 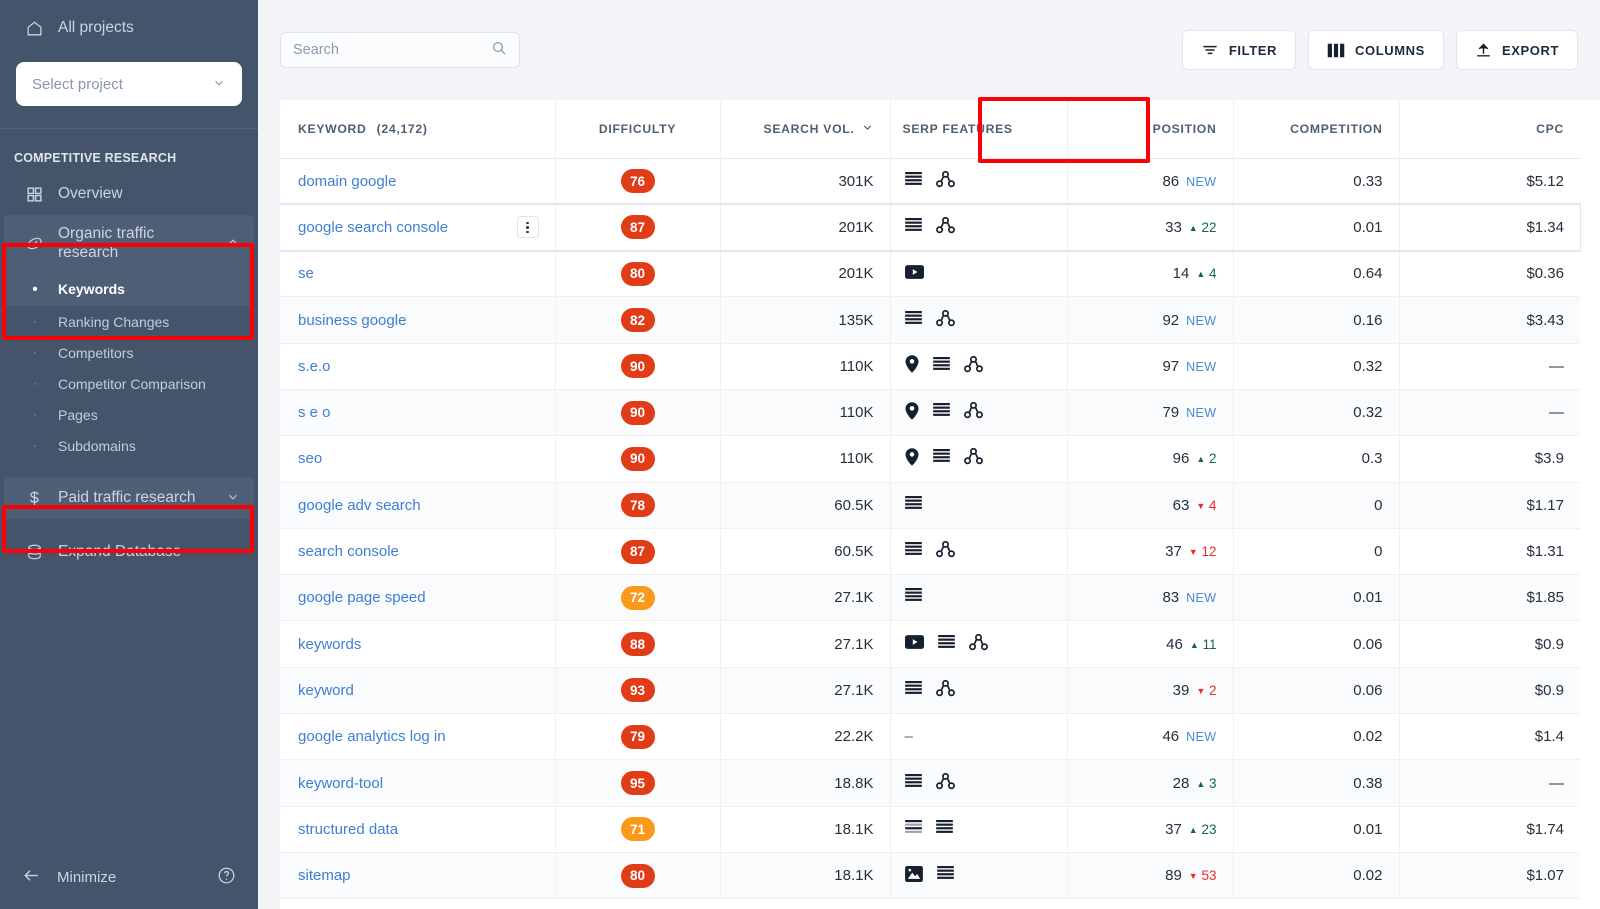 I want to click on cell-cpc: $1.07, so click(x=1489, y=876).